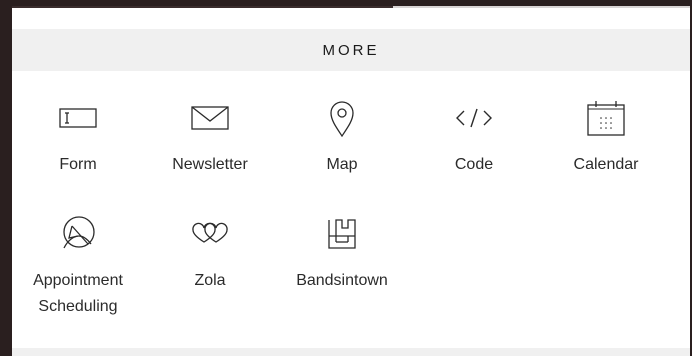 Image resolution: width=692 pixels, height=356 pixels. I want to click on form-icon, so click(78, 118).